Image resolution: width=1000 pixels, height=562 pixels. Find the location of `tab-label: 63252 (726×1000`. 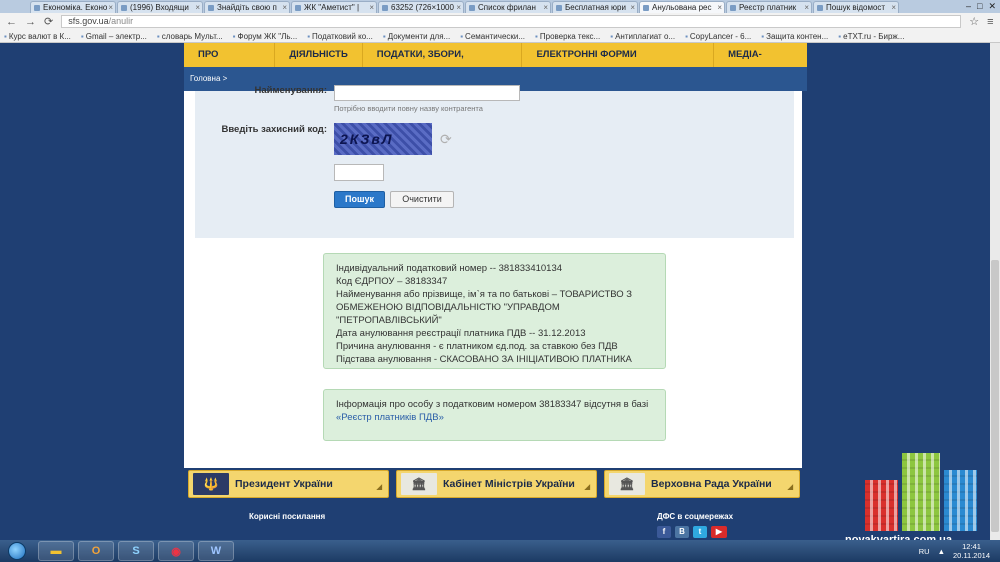

tab-label: 63252 (726×1000 is located at coordinates (422, 7).